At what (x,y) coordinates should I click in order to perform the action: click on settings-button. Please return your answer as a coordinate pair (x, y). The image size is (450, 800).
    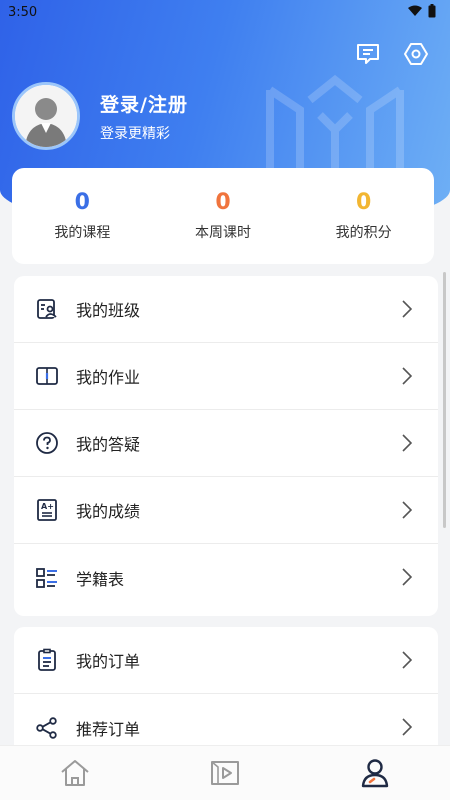
    Looking at the image, I should click on (416, 54).